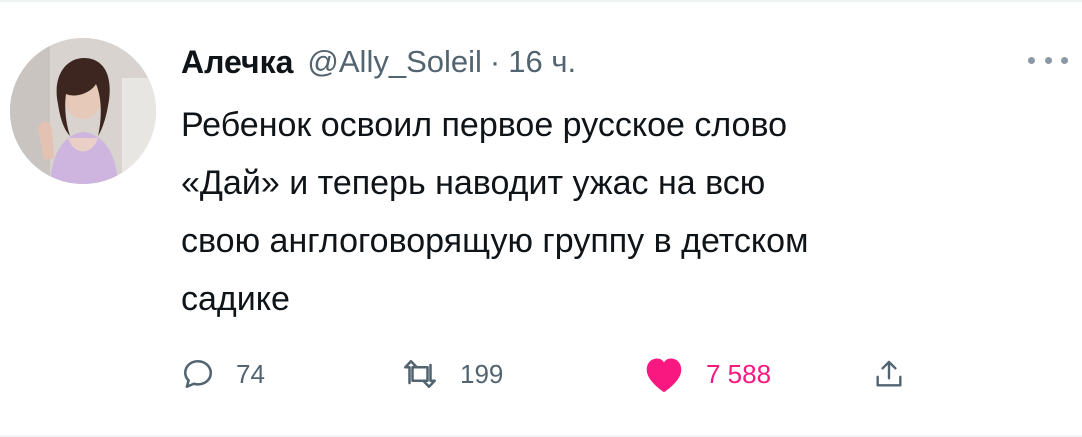 Image resolution: width=1082 pixels, height=437 pixels. What do you see at coordinates (394, 62) in the screenshot?
I see `author-handle: @Ally_Soleil` at bounding box center [394, 62].